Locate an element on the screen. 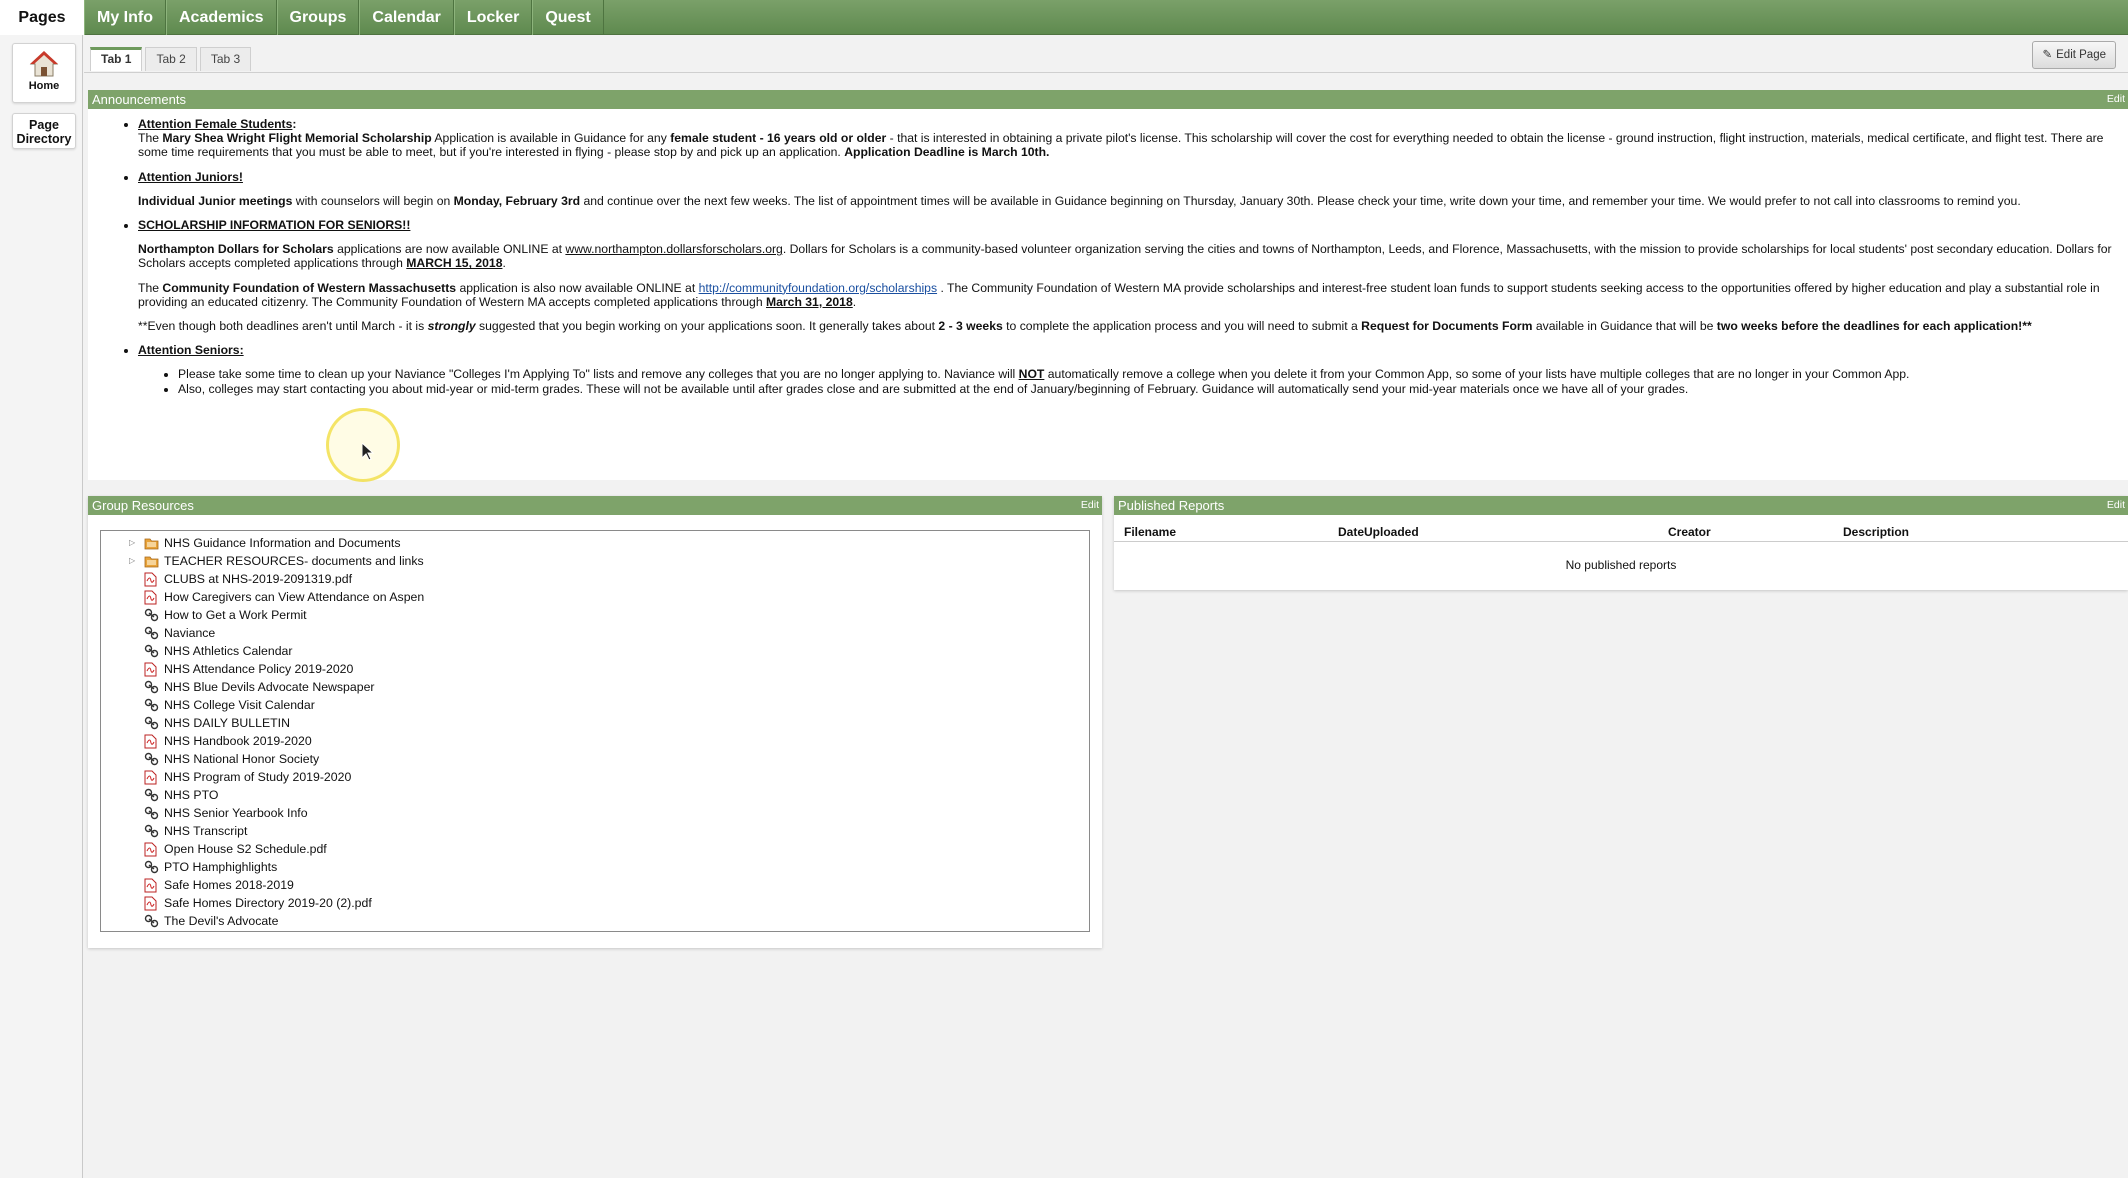  tree-item: The Devil's Advocate is located at coordinates (595, 921).